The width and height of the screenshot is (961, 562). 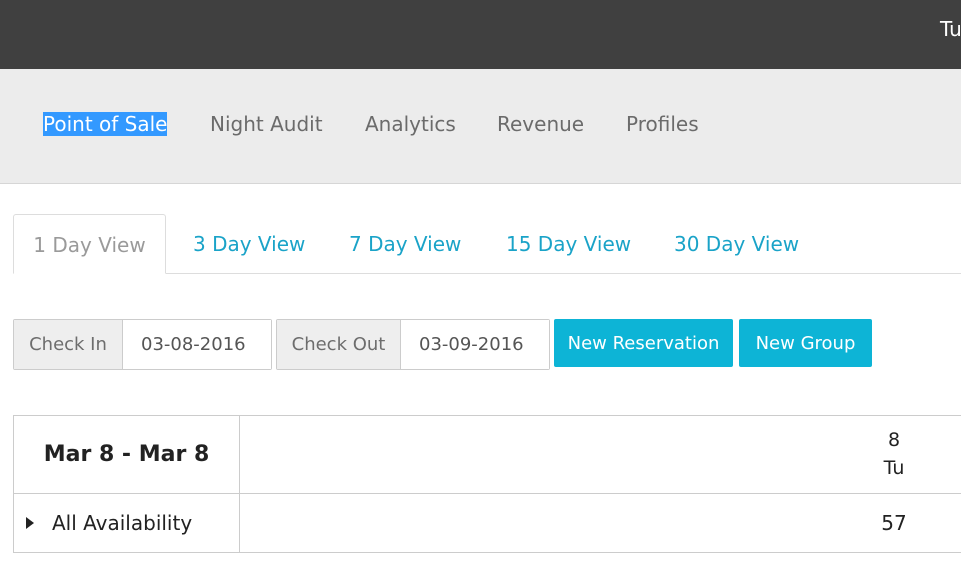 What do you see at coordinates (487, 493) in the screenshot?
I see `grid-row-divider` at bounding box center [487, 493].